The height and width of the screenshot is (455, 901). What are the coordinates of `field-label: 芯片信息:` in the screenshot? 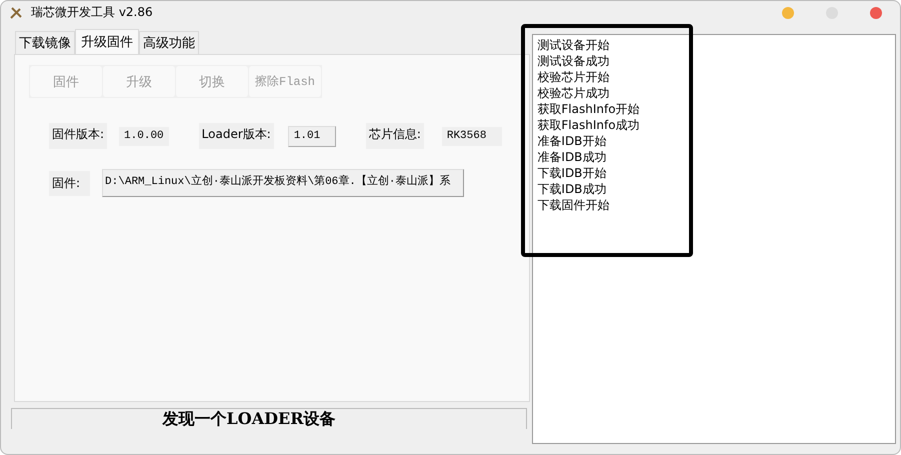 It's located at (395, 136).